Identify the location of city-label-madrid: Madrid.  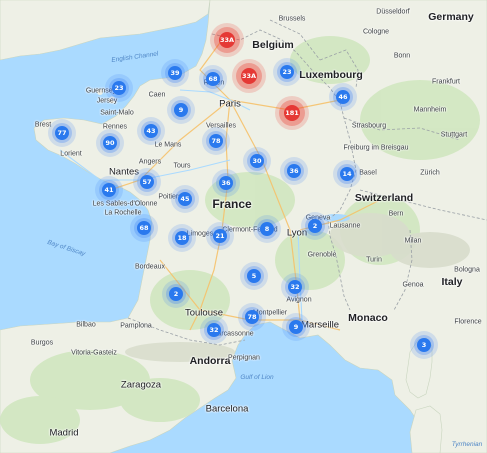
(64, 433).